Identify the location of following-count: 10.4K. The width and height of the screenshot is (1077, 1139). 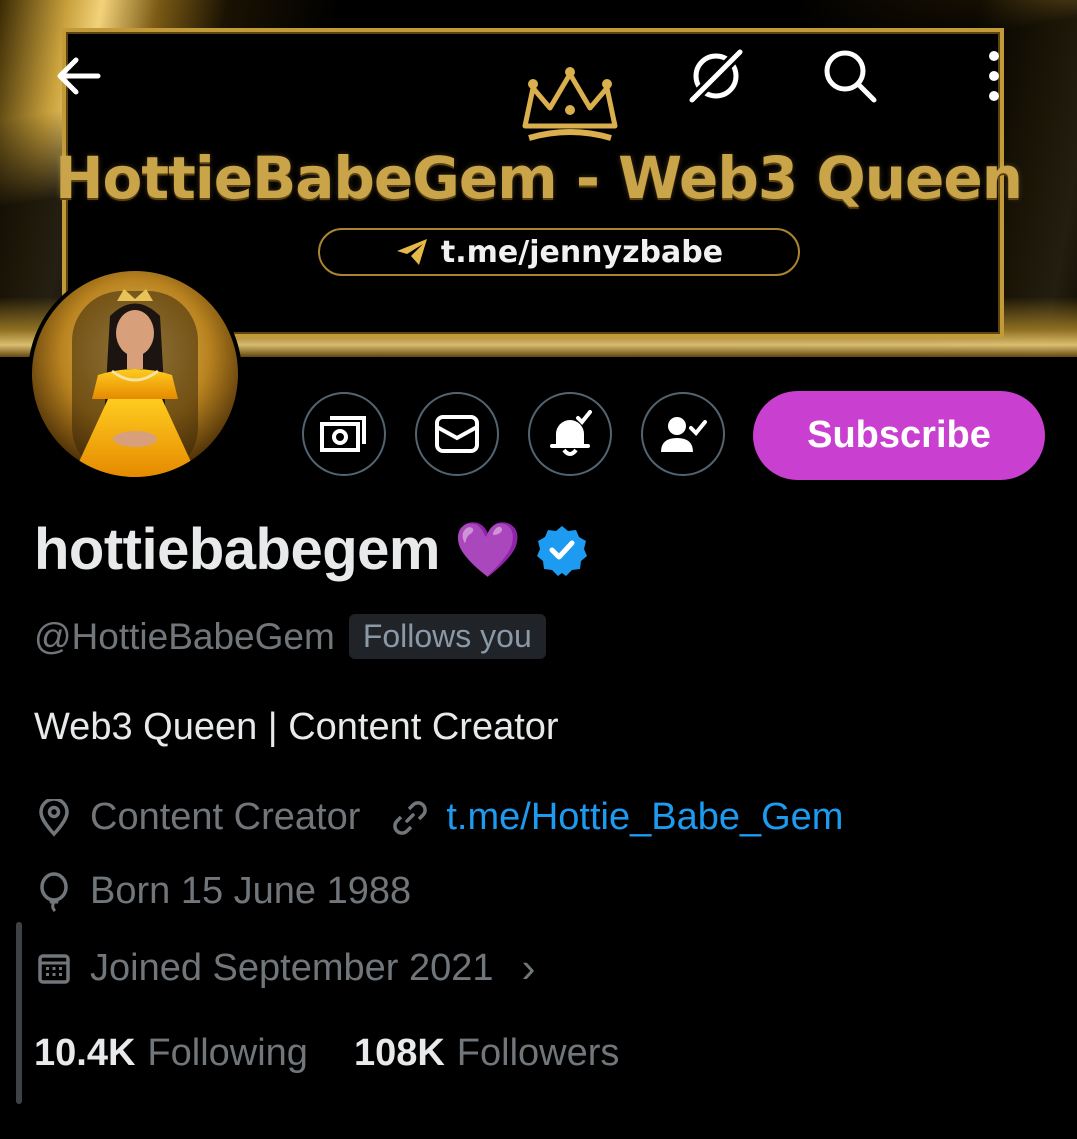
(85, 1053).